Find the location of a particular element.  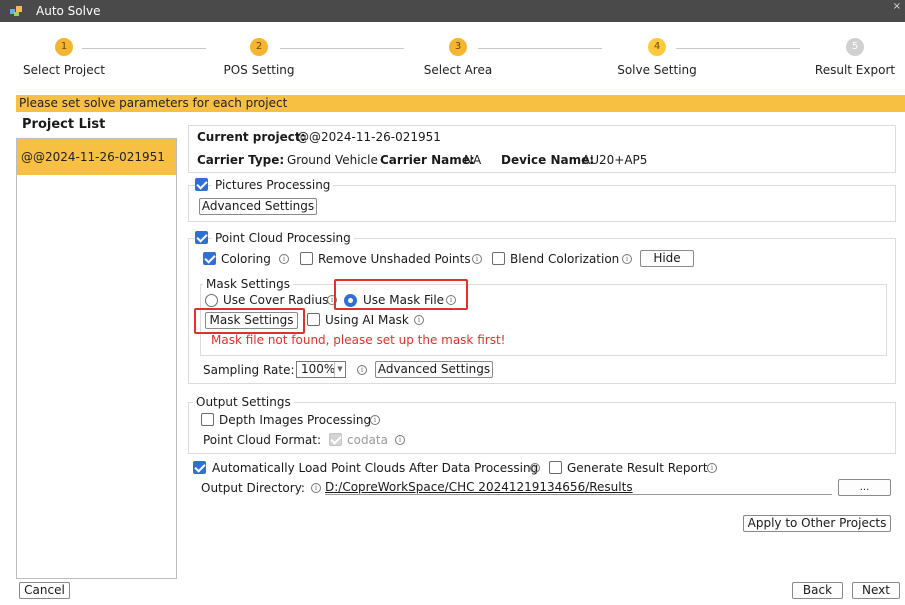

step-label: Result Export is located at coordinates (855, 70).